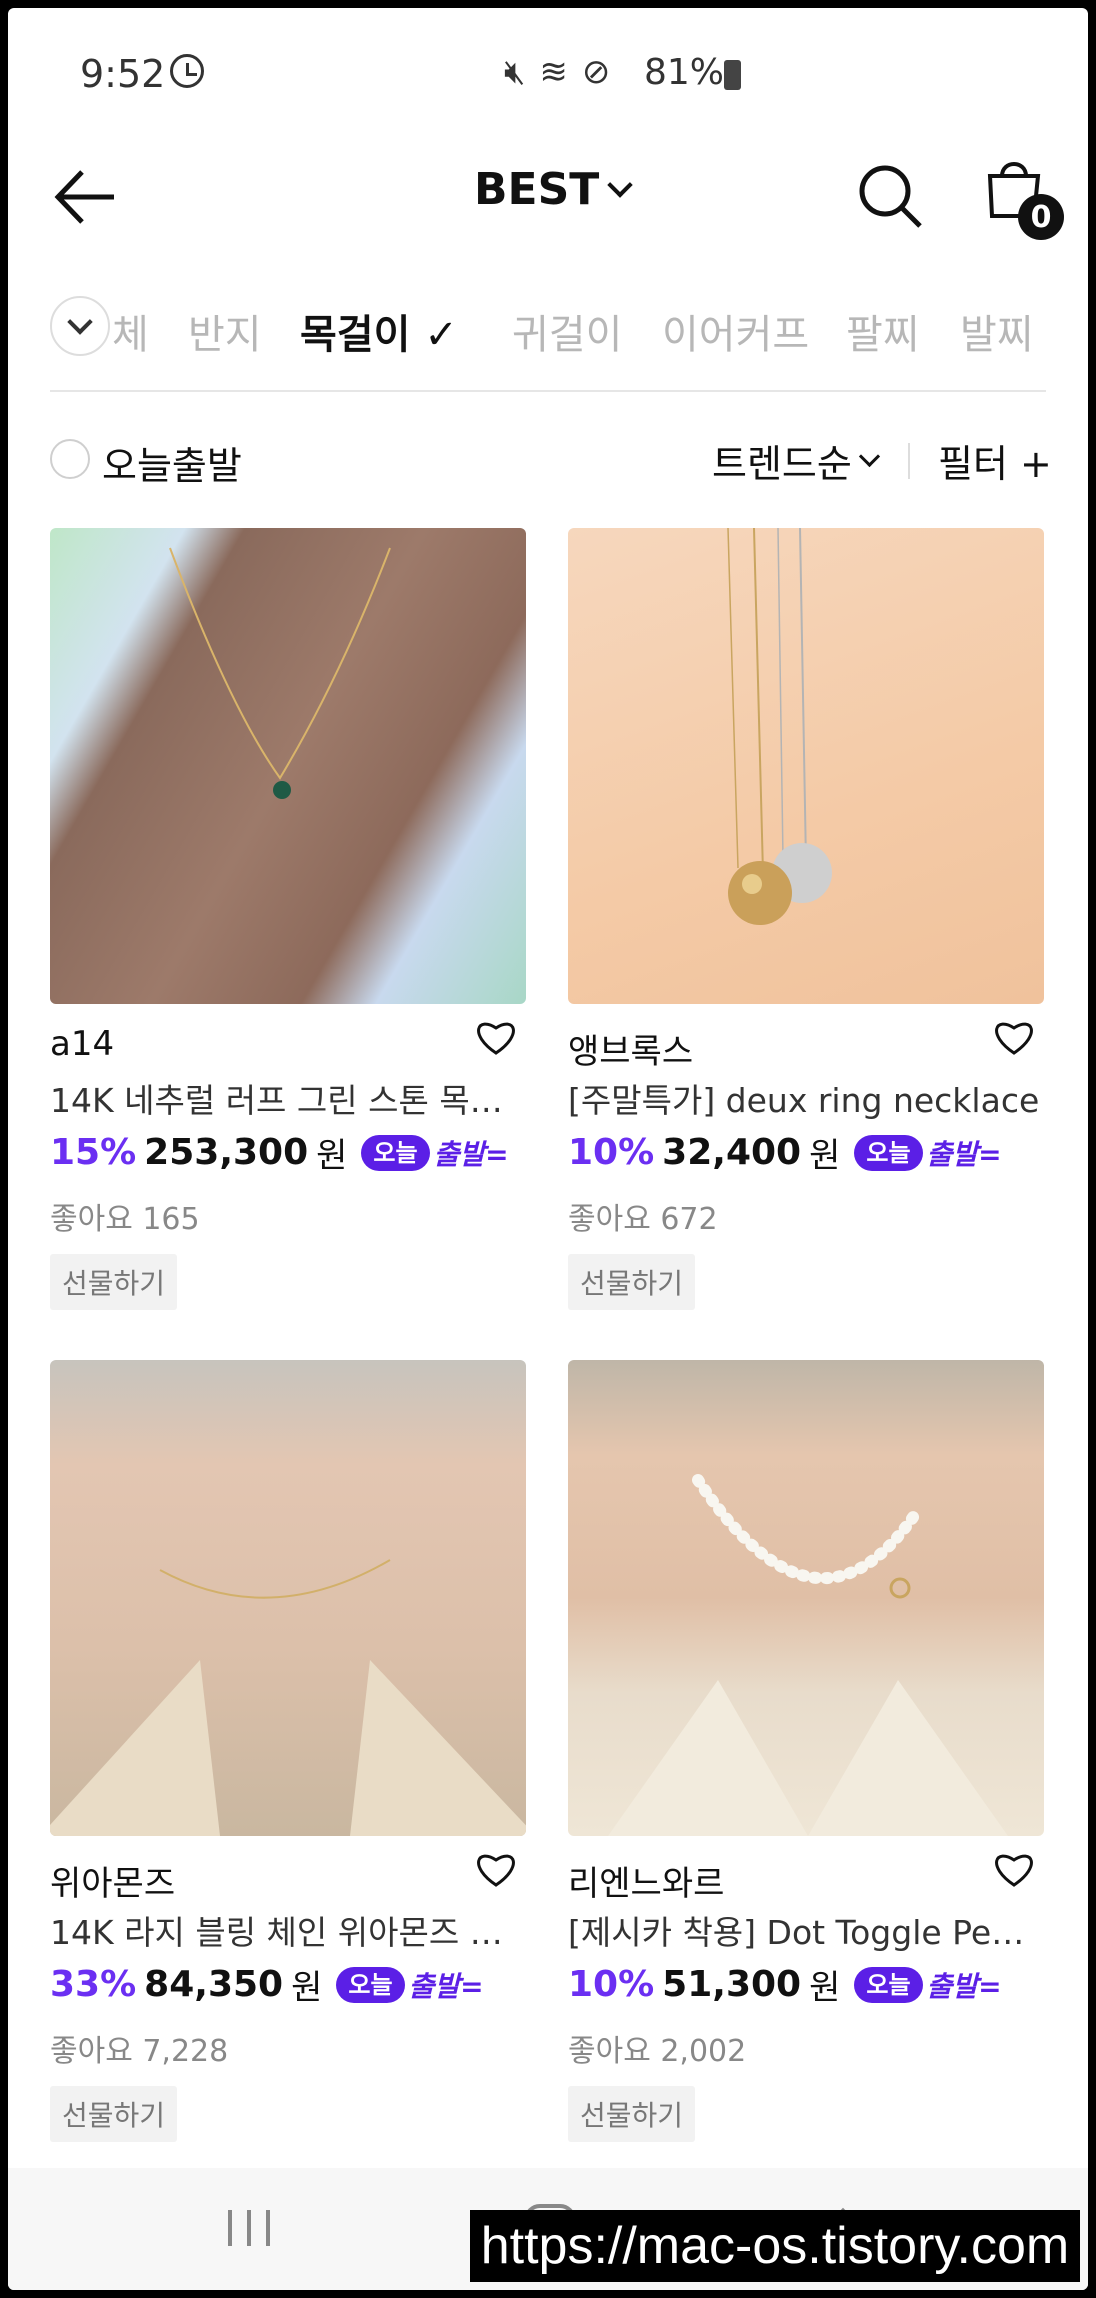  I want to click on filter-bar: 오늘출발 트렌드순 필터 +, so click(548, 453).